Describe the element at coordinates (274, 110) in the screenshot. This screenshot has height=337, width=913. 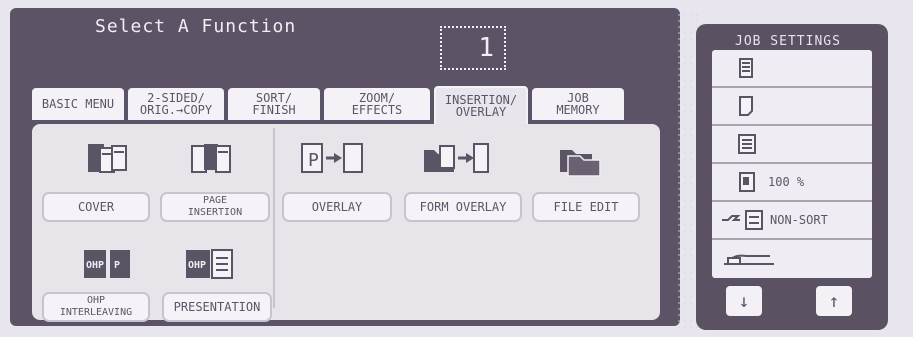
I see `tab-sort-label-2: FINISH` at that location.